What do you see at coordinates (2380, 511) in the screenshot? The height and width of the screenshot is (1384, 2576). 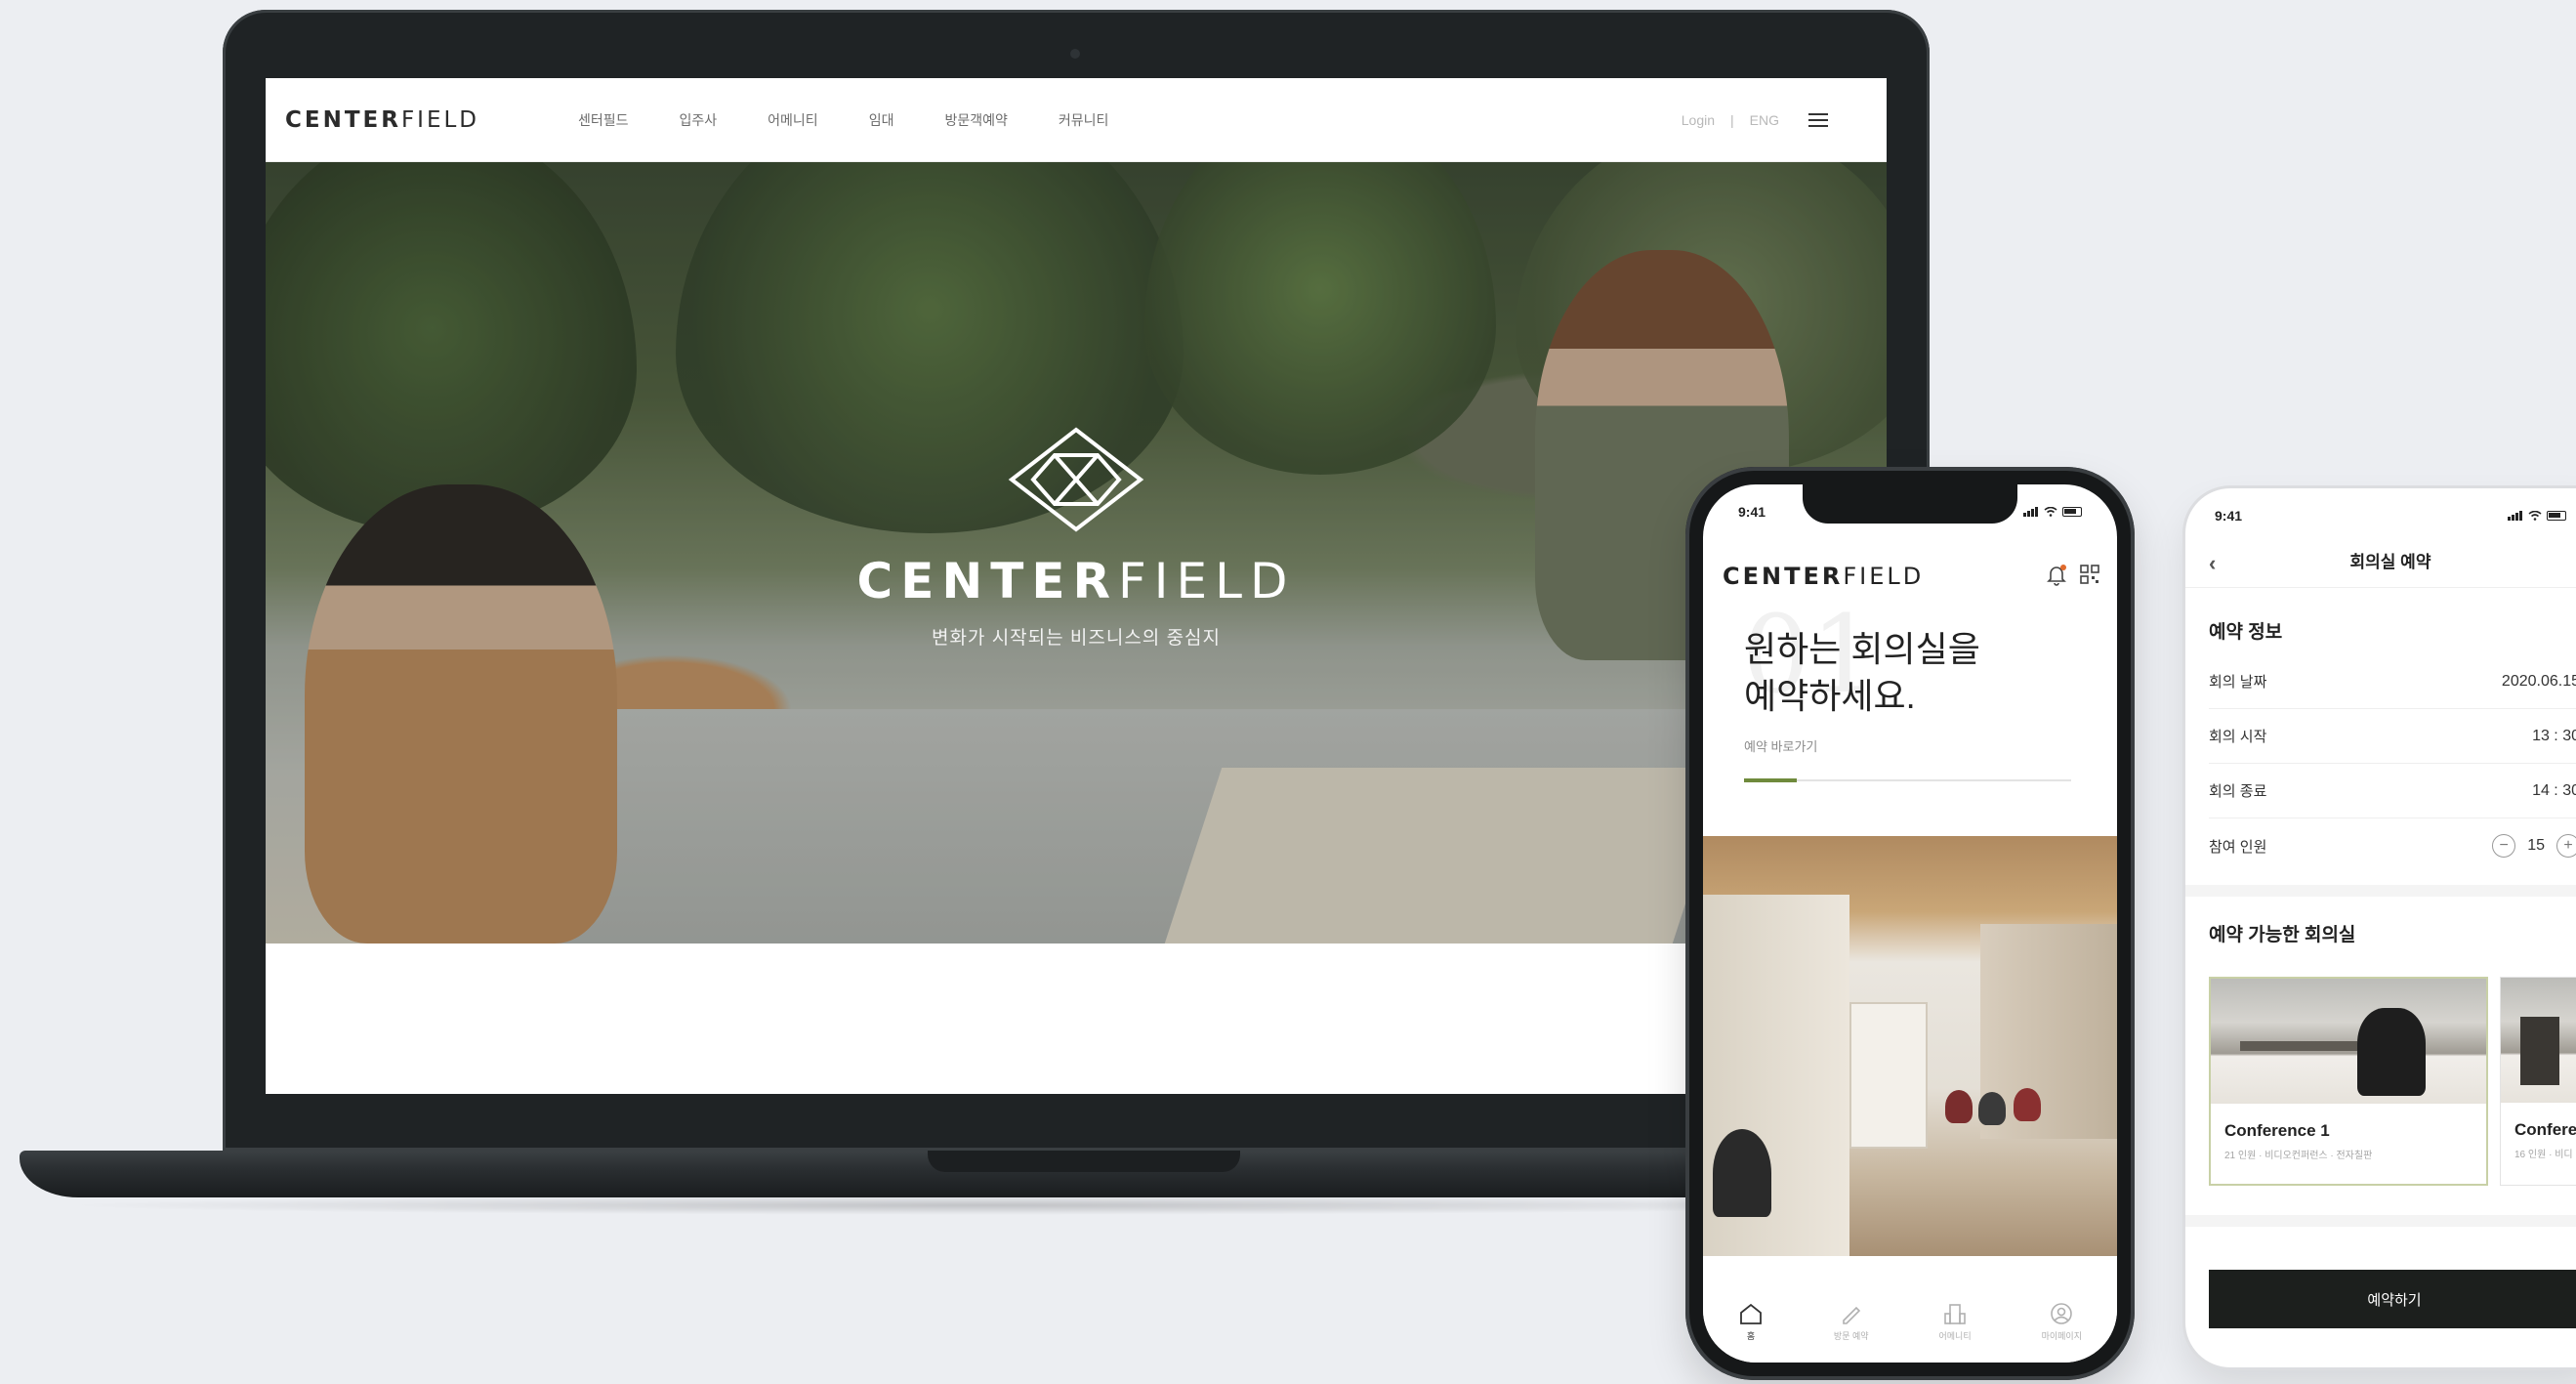 I see `status-bar: 9:41` at bounding box center [2380, 511].